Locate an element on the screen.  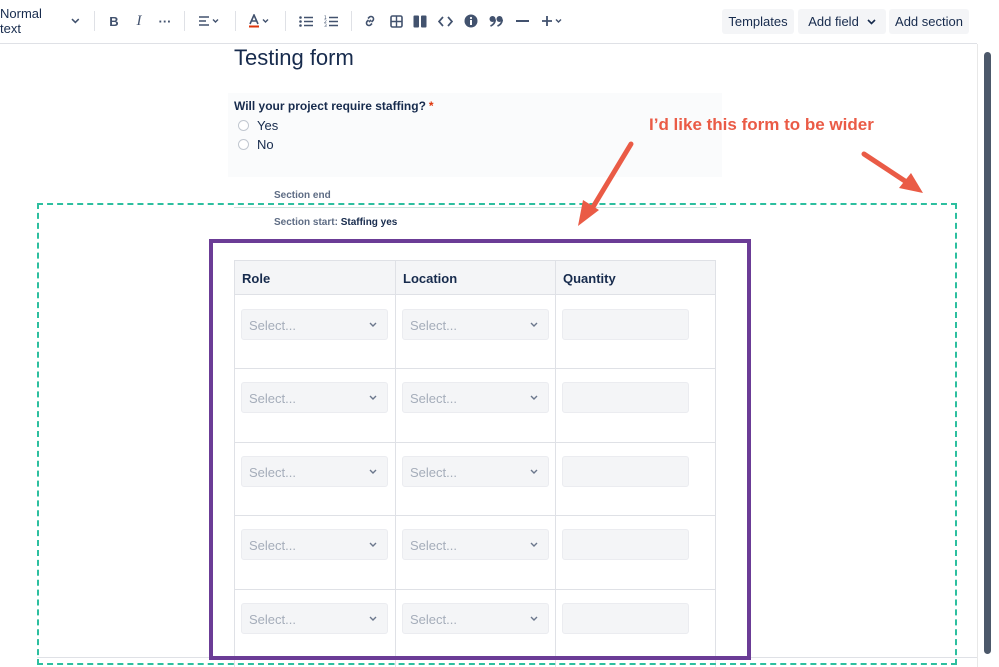
scrollbar-thumb is located at coordinates (987, 353).